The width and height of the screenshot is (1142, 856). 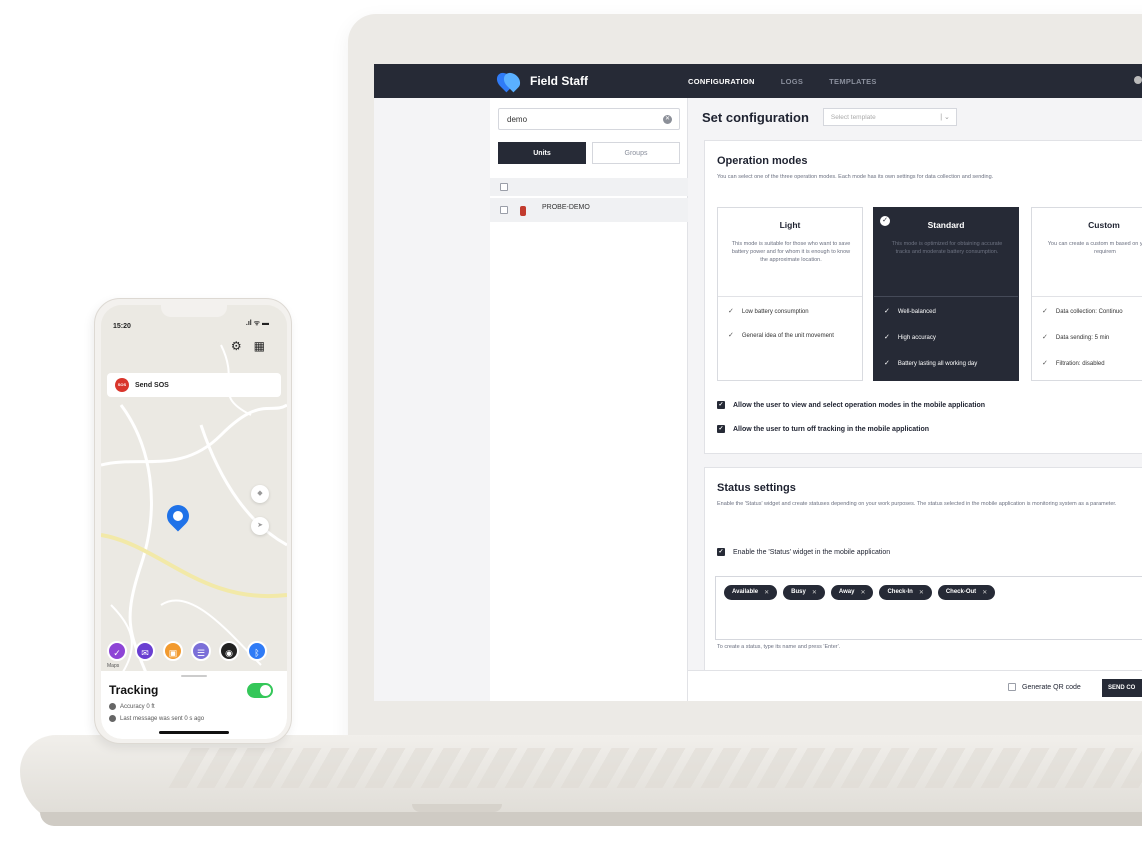 I want to click on tab-configuration: CONFIGURATION, so click(x=721, y=81).